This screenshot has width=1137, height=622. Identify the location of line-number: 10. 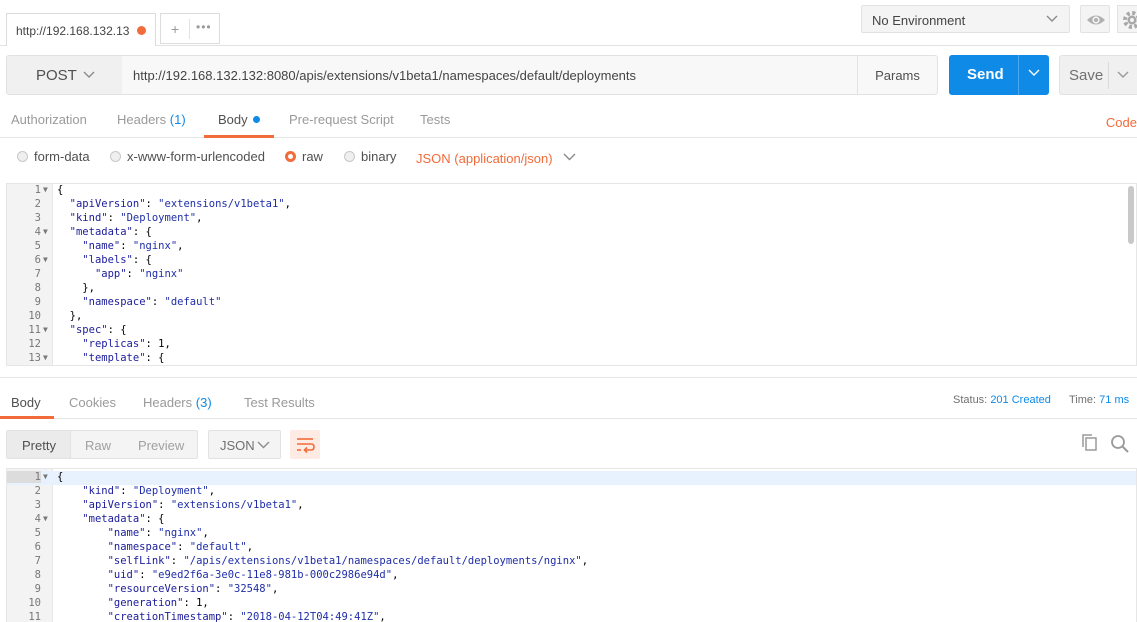
(34, 316).